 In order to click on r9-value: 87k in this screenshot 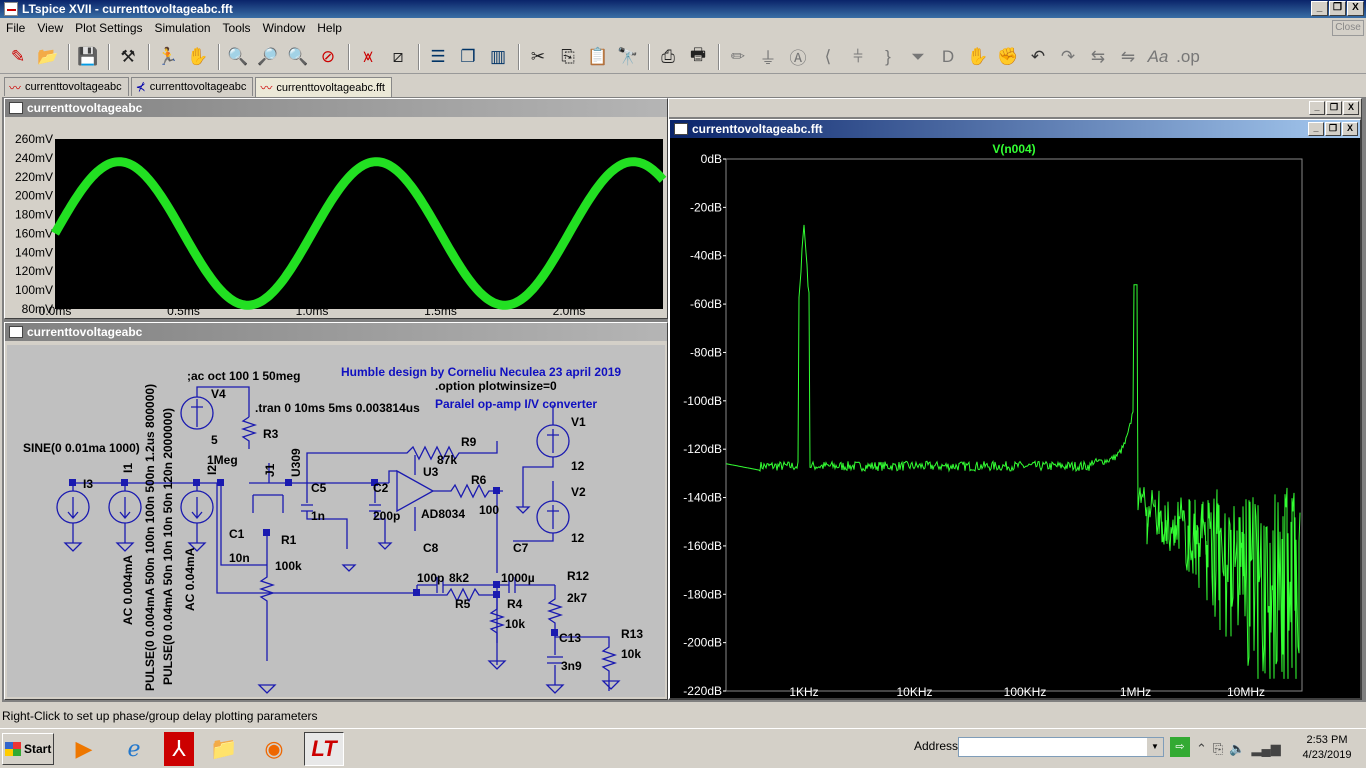, I will do `click(447, 460)`.